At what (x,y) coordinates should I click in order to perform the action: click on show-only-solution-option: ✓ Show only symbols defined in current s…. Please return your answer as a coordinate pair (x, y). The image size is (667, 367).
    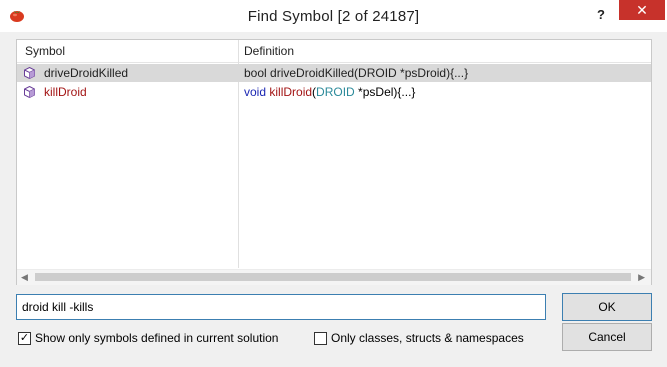
    Looking at the image, I should click on (153, 339).